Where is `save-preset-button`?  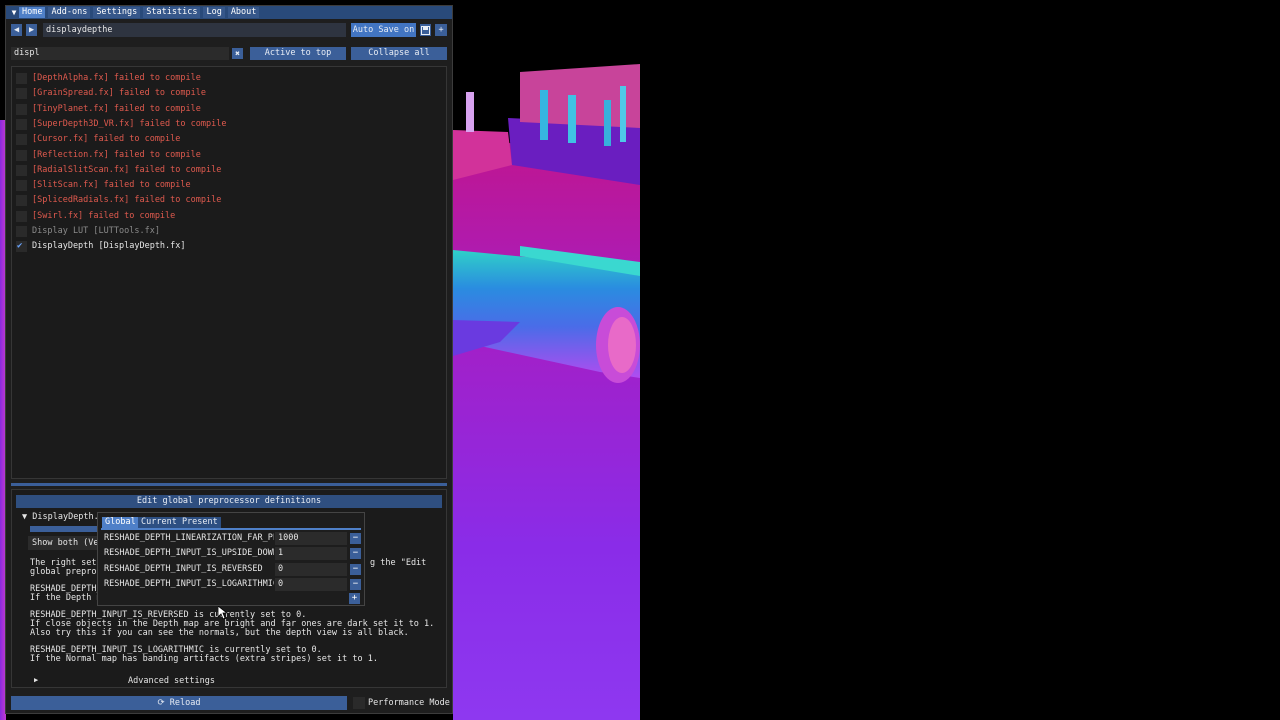
save-preset-button is located at coordinates (425, 30).